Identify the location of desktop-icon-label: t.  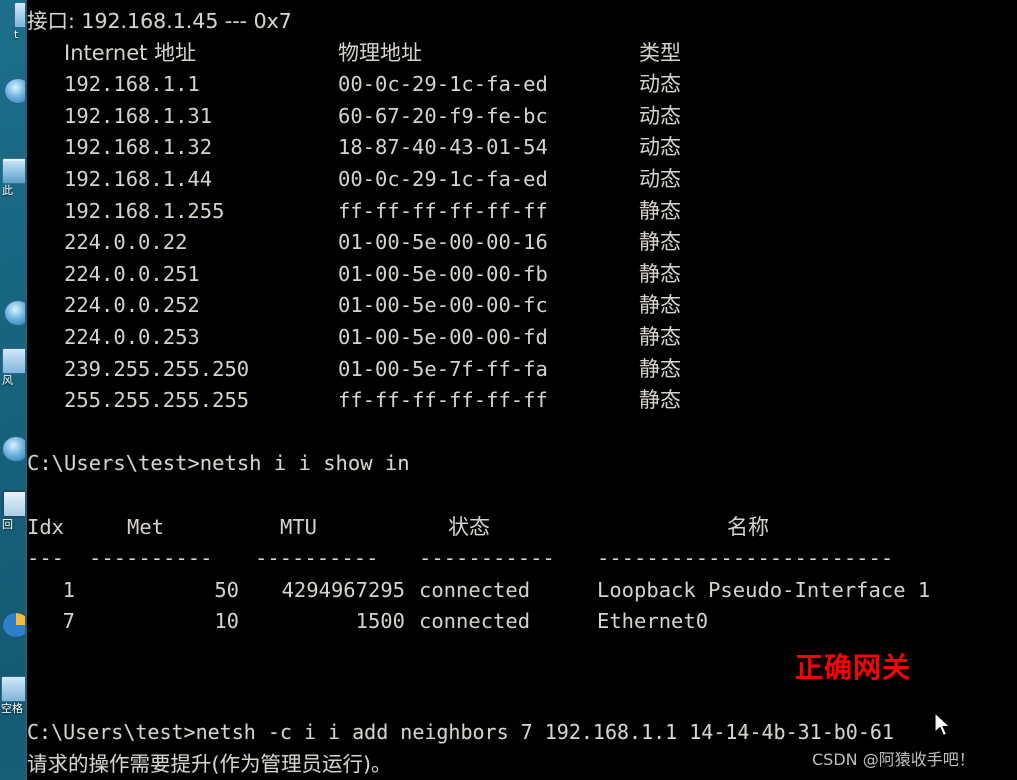
(16, 34).